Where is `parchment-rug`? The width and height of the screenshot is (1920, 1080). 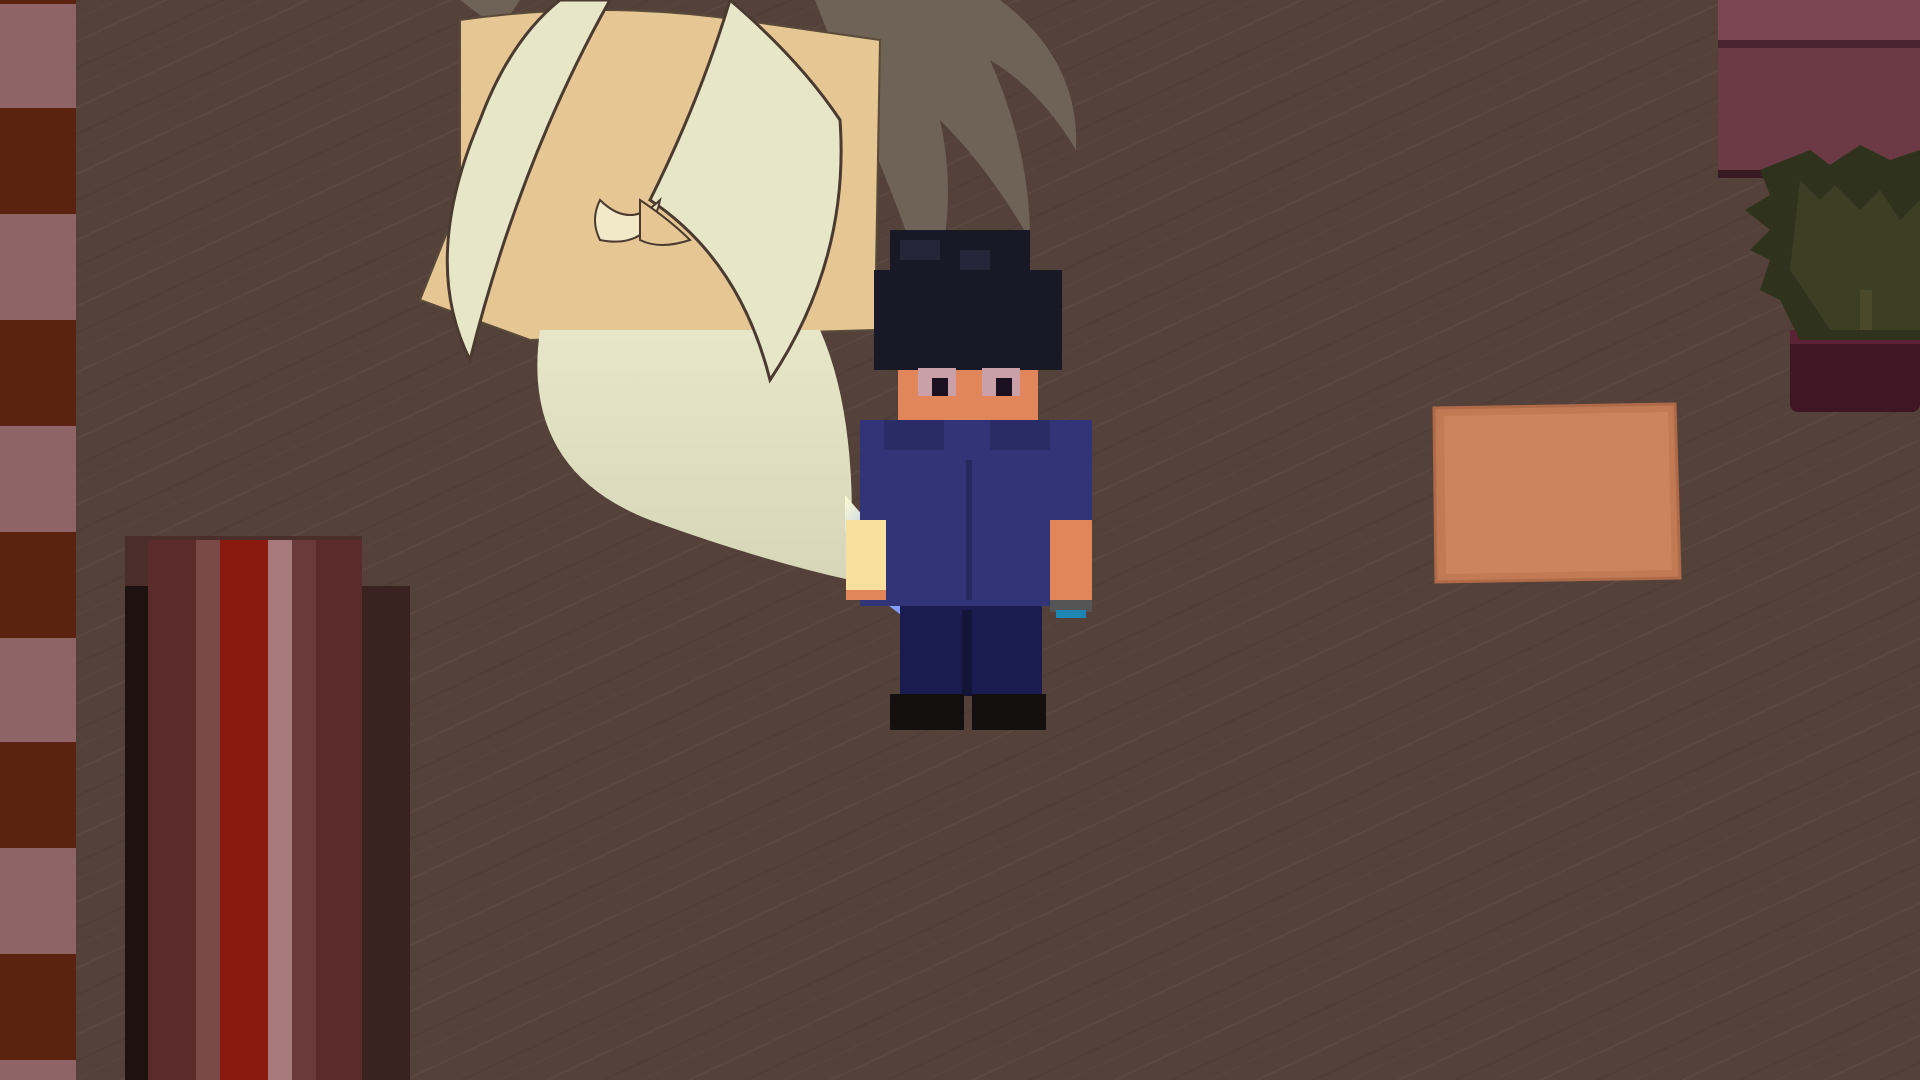
parchment-rug is located at coordinates (1557, 493).